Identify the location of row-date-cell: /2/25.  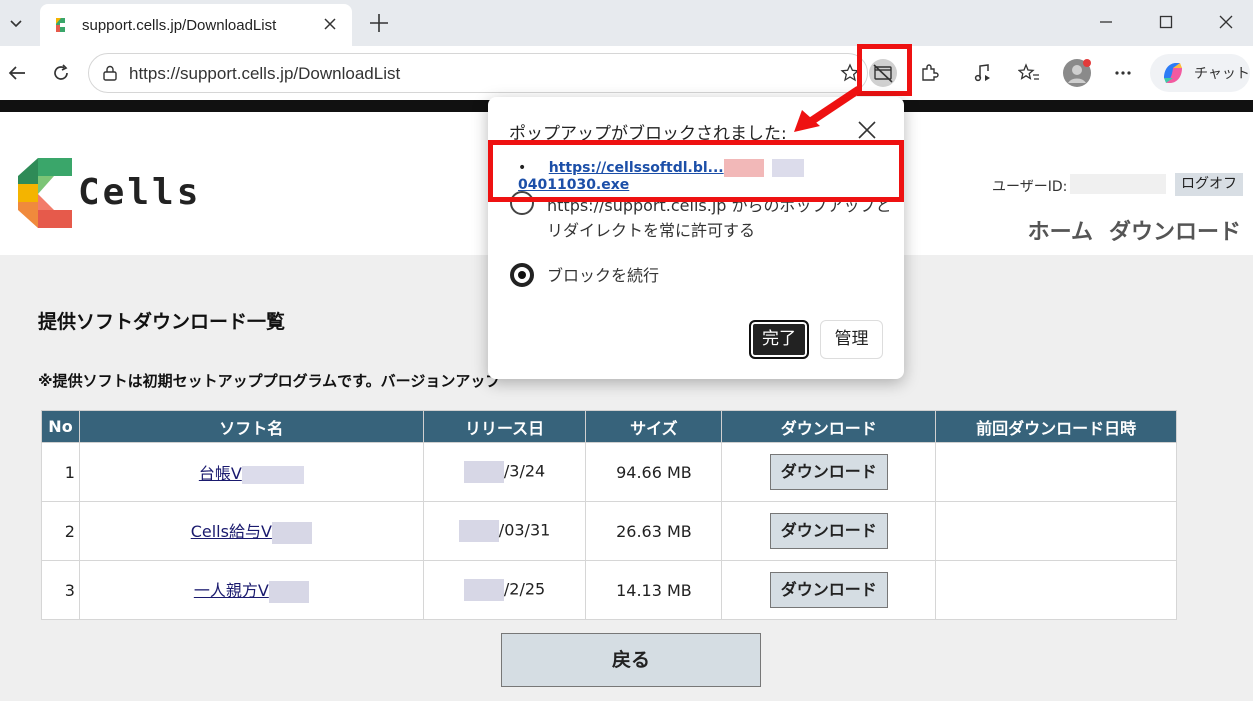
(504, 590).